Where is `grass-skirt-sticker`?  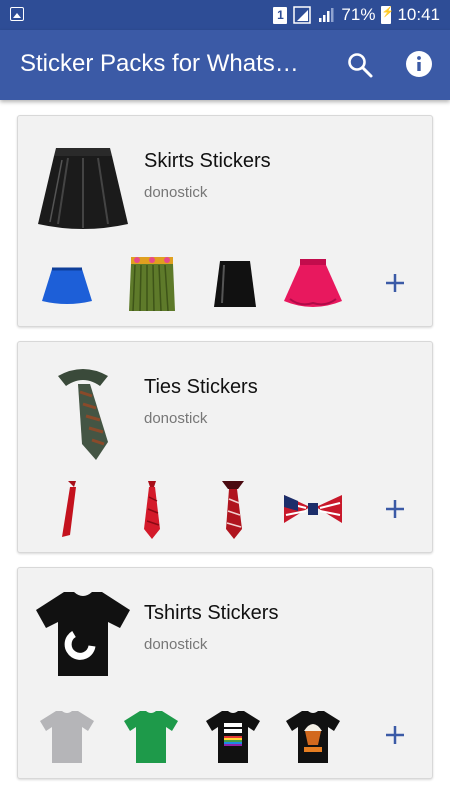
grass-skirt-sticker is located at coordinates (152, 284).